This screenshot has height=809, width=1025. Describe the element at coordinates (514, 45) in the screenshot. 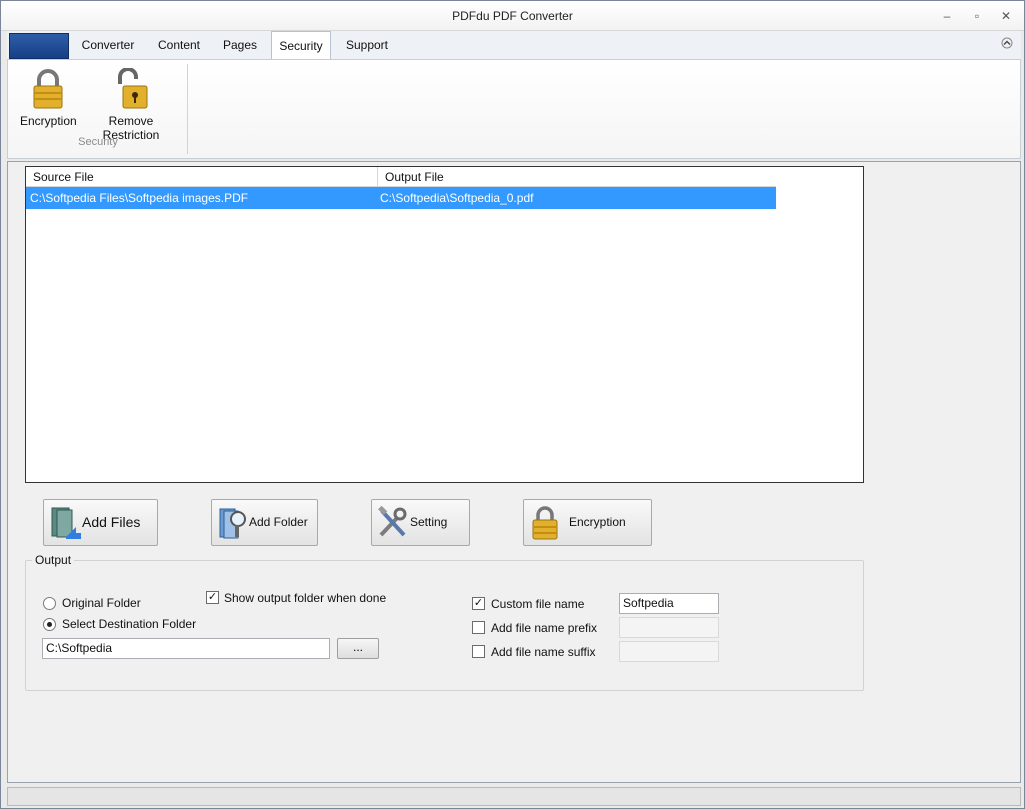

I see `ribbon-tab-bar: Converter Content Pages Security Support` at that location.